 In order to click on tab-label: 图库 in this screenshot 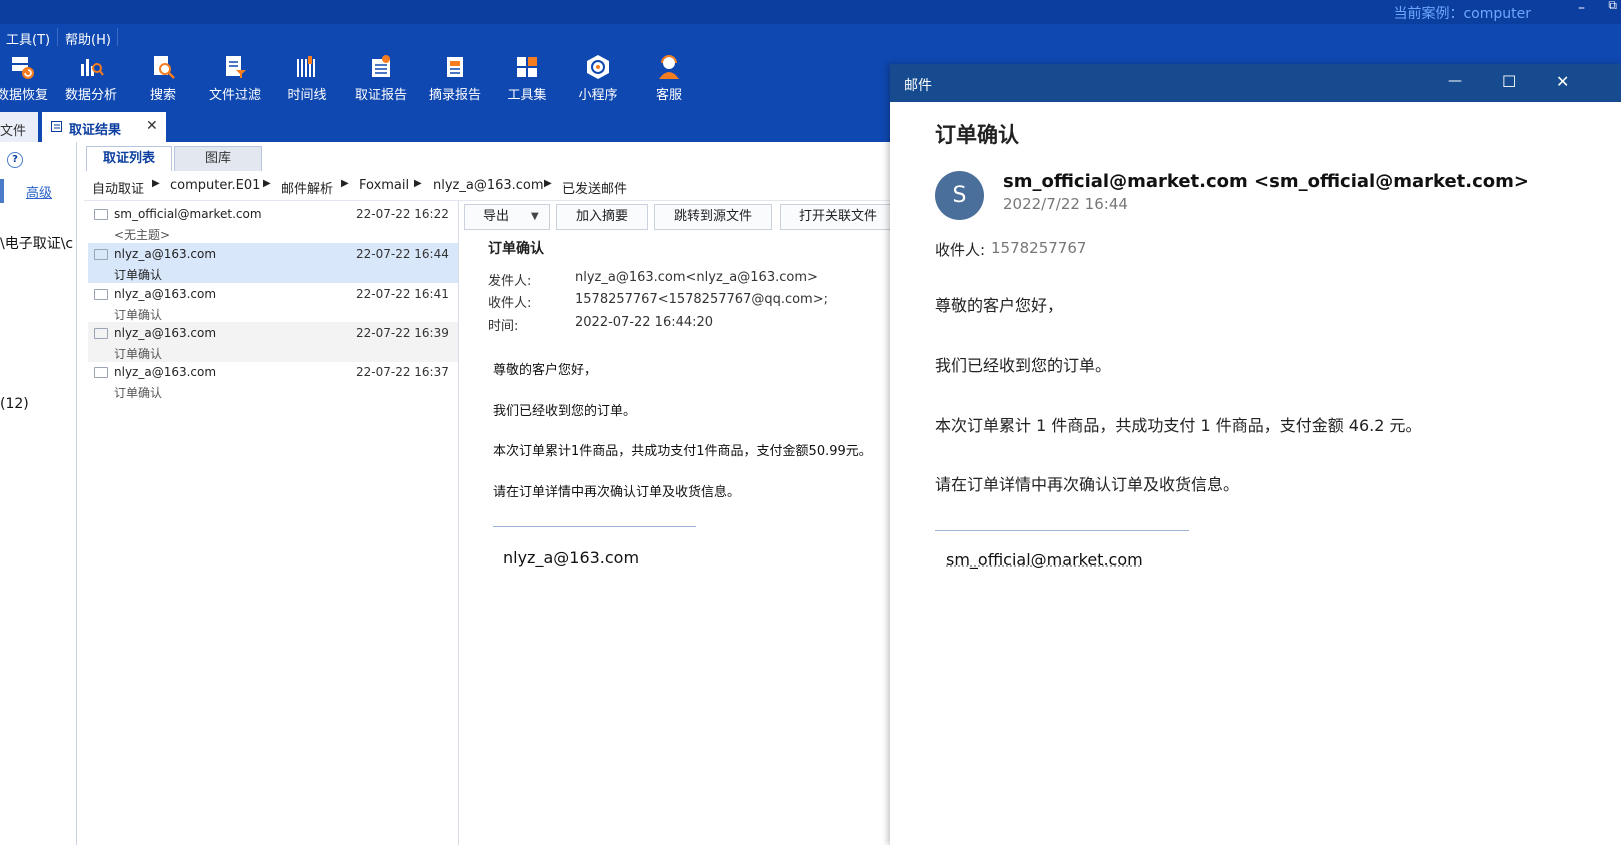, I will do `click(217, 158)`.